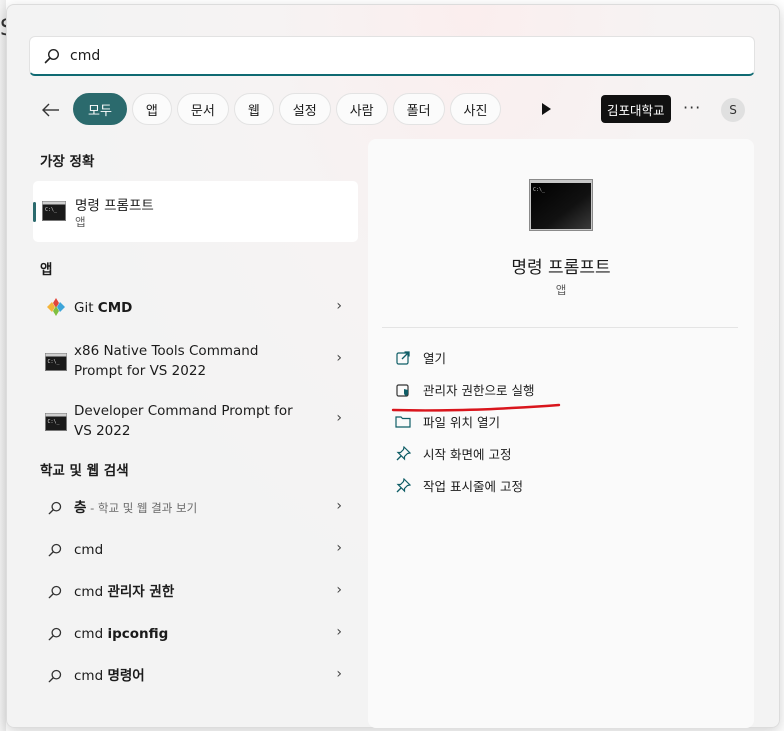 This screenshot has height=731, width=784. I want to click on avatar: S, so click(733, 110).